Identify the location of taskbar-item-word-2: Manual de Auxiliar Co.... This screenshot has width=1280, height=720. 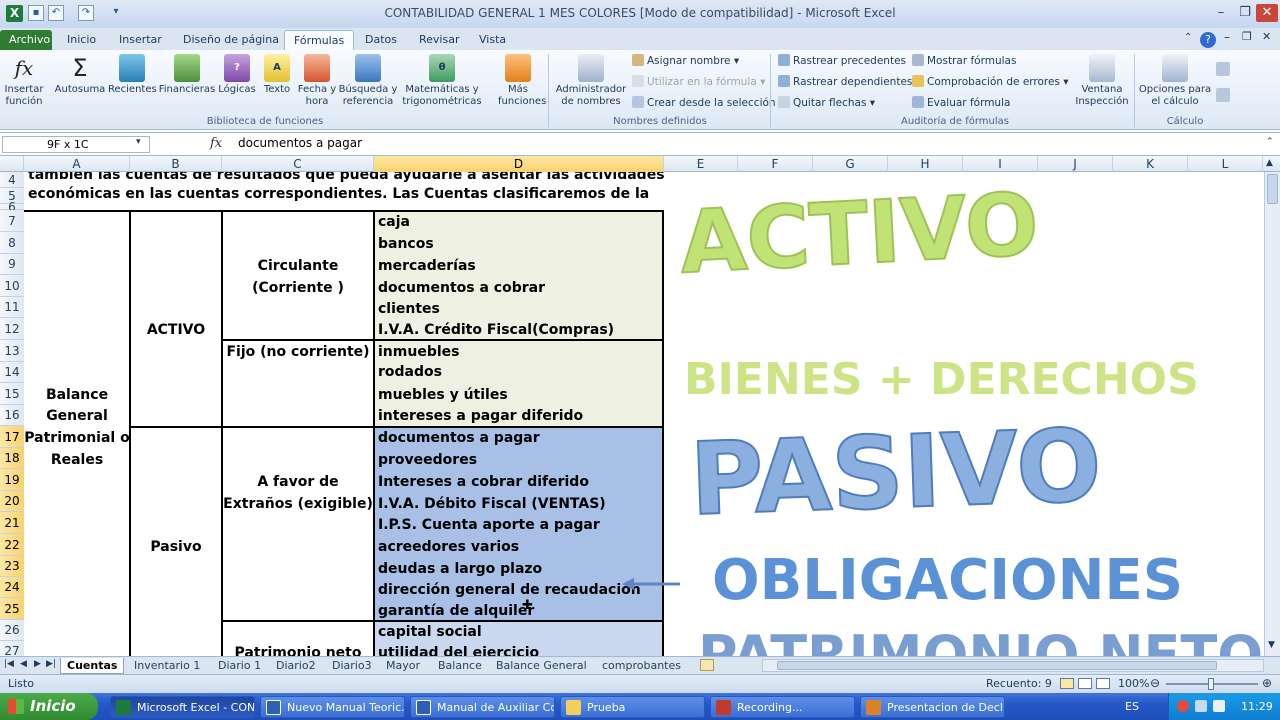
(482, 707).